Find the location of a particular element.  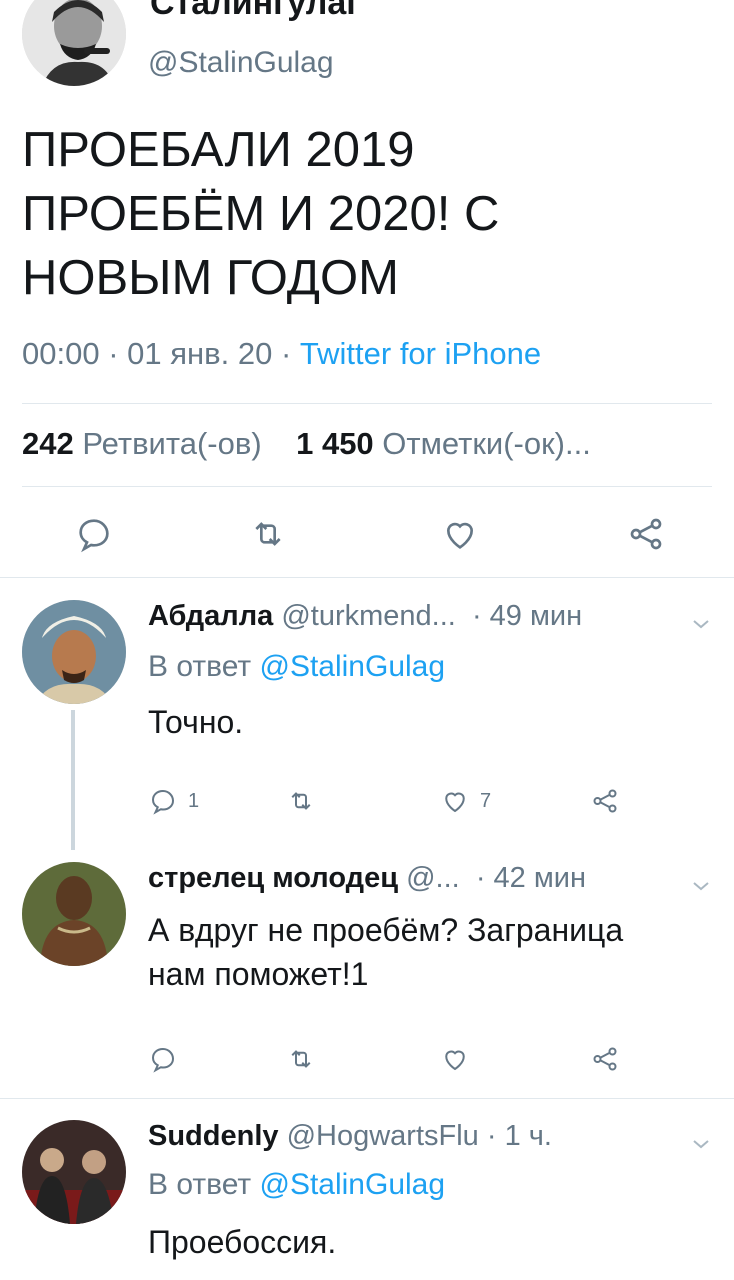

author-avatar is located at coordinates (74, 43).